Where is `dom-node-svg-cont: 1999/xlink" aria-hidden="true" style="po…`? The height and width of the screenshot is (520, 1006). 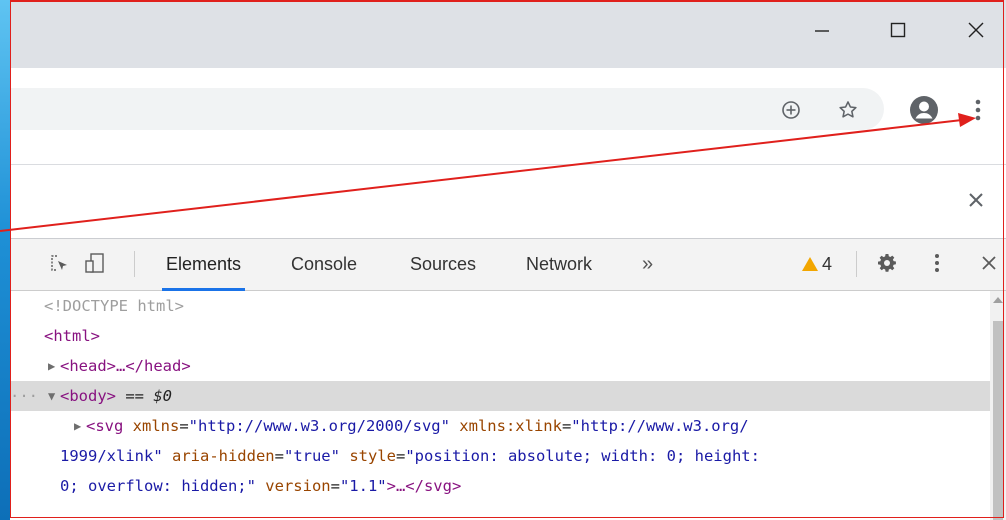 dom-node-svg-cont: 1999/xlink" aria-hidden="true" style="po… is located at coordinates (410, 456).